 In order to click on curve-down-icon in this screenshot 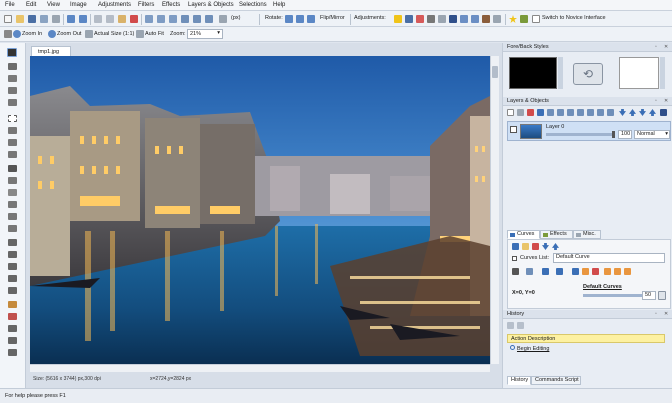, I will do `click(545, 246)`.